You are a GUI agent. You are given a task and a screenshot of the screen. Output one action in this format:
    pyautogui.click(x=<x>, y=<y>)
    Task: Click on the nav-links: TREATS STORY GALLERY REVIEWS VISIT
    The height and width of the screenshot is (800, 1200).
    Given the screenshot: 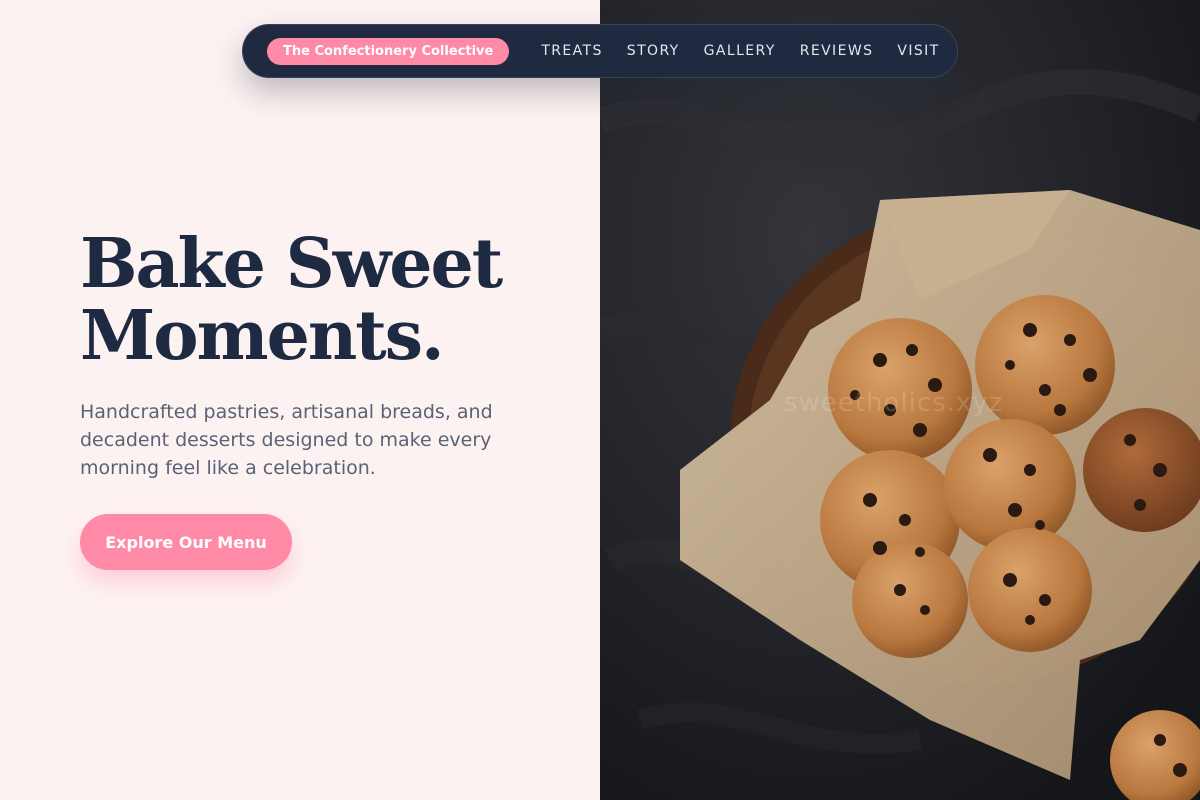 What is the action you would take?
    pyautogui.click(x=740, y=51)
    